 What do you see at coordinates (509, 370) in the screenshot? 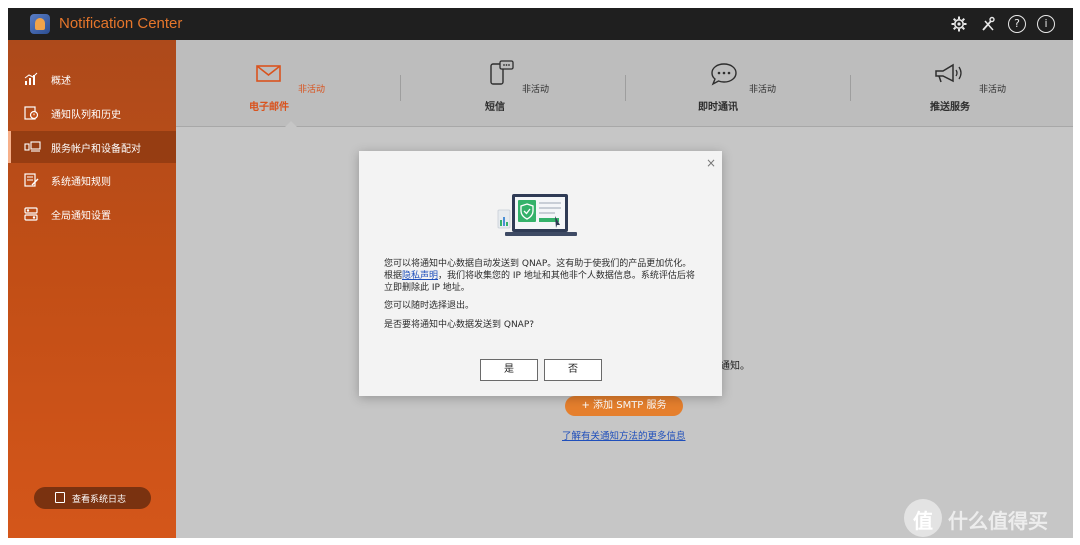
I see `yes-button: 是` at bounding box center [509, 370].